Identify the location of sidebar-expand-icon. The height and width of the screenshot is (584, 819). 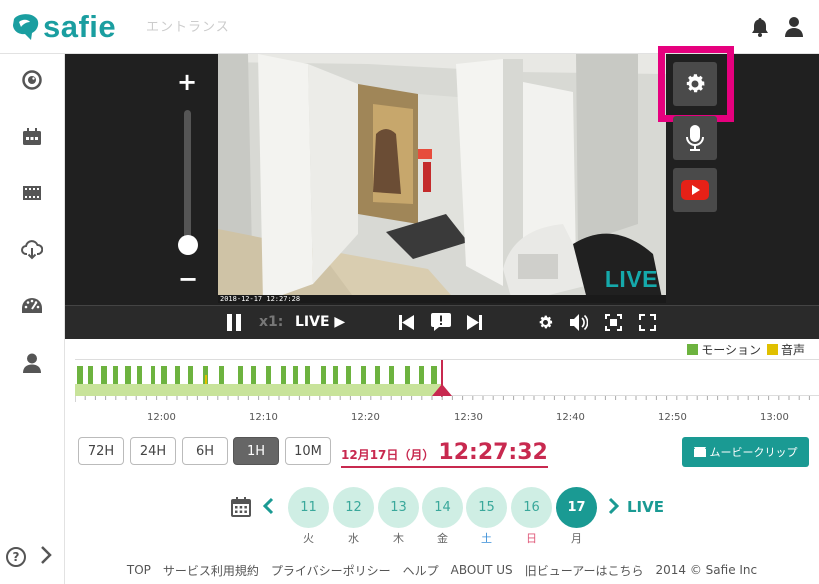
(46, 557).